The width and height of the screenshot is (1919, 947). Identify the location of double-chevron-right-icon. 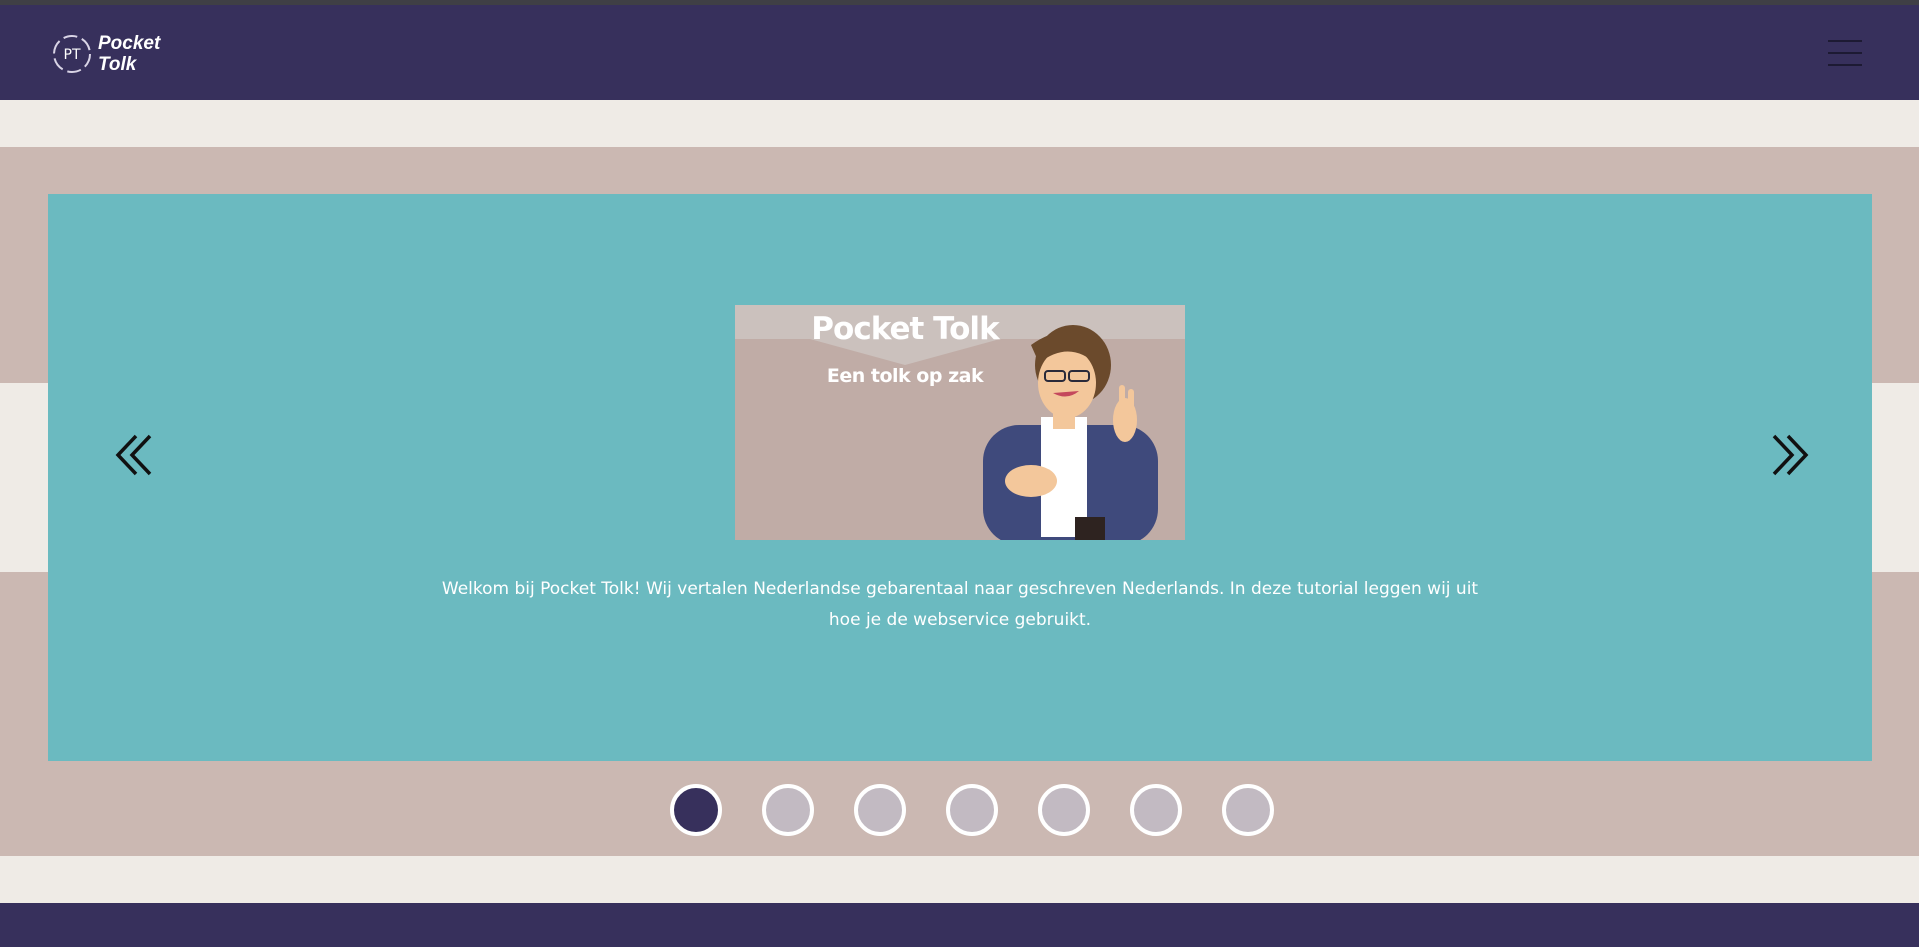
(1789, 455).